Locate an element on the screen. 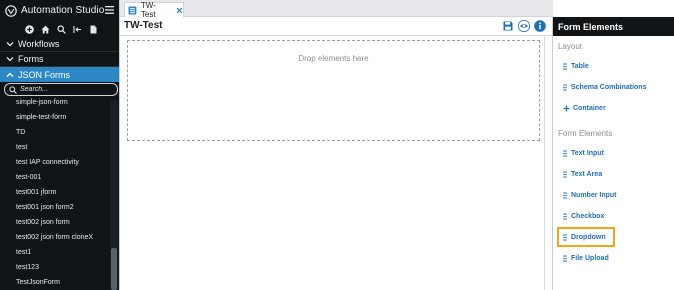  panel-header: Form Elements is located at coordinates (613, 26).